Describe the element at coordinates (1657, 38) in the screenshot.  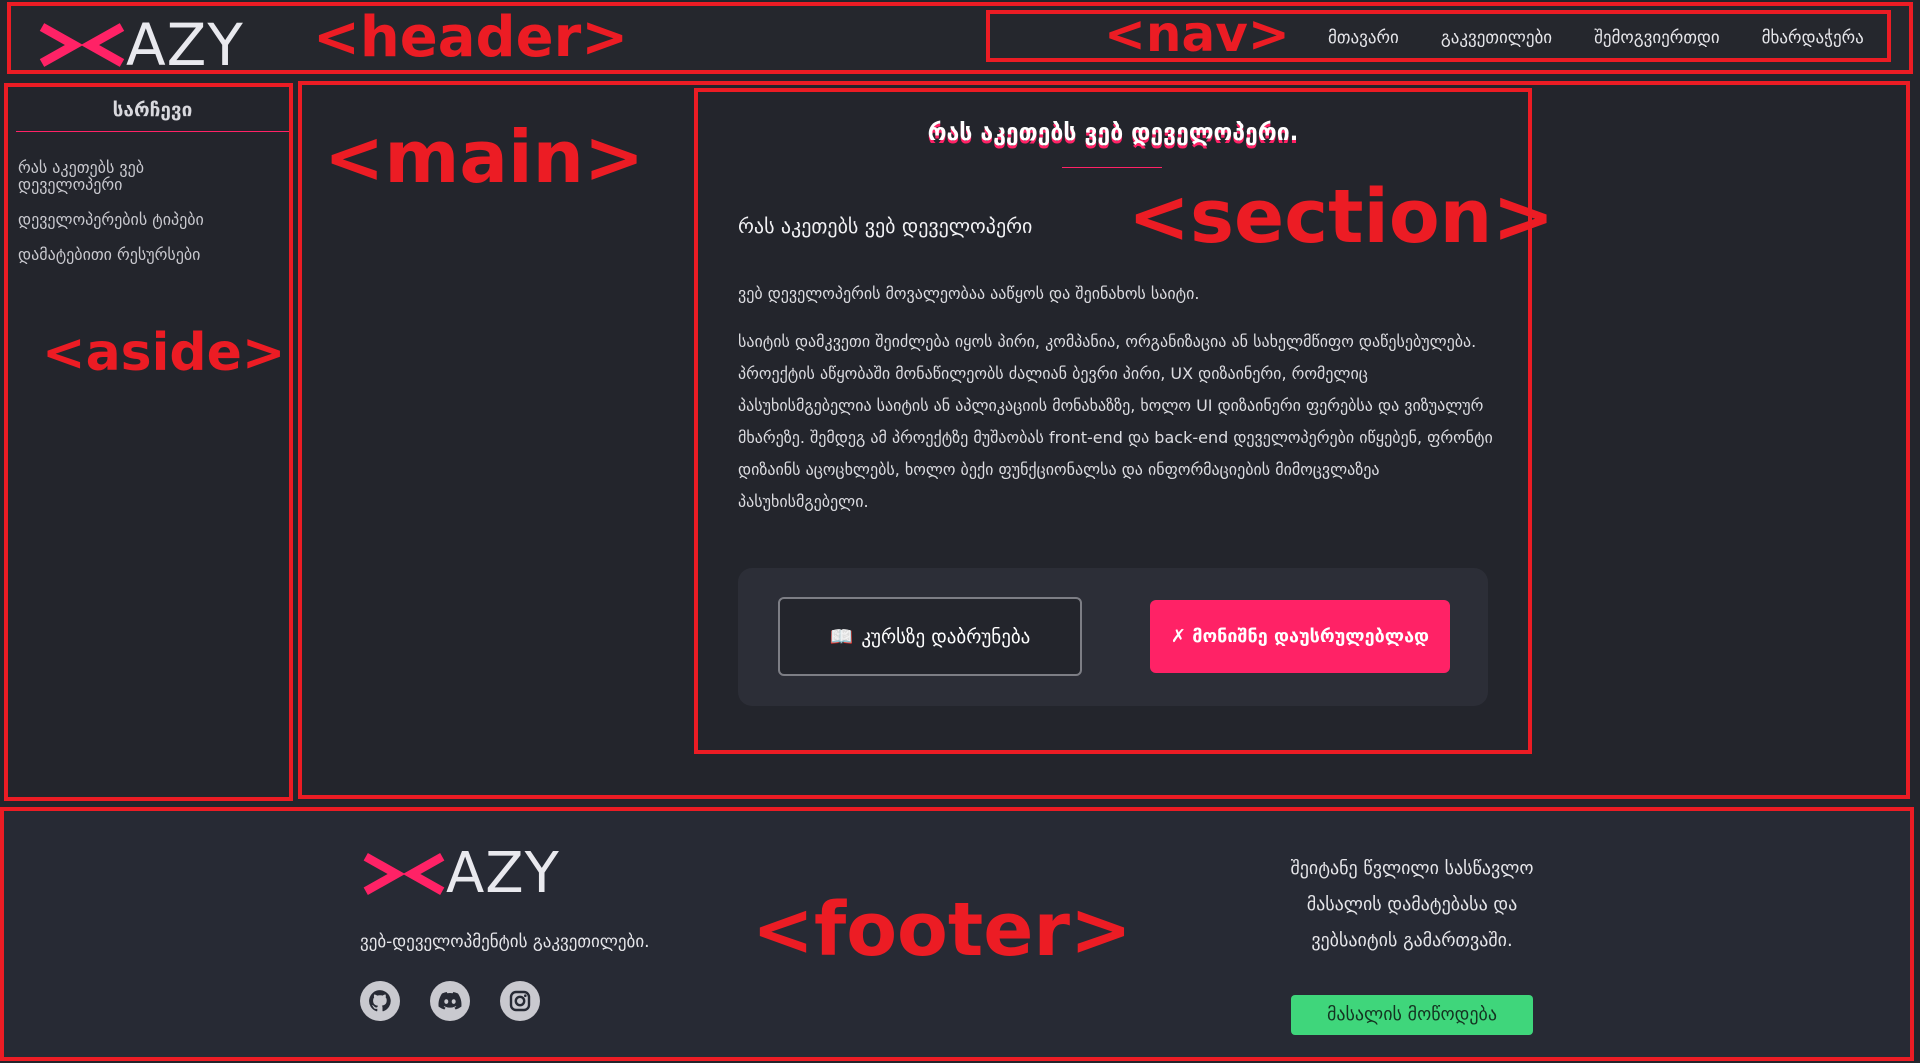
I see `nav-item-join: შემოგვიერთდი` at that location.